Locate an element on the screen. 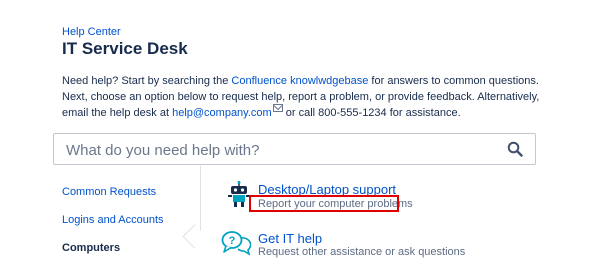 The width and height of the screenshot is (600, 264). intro-text-part-1: Need help? Start by searching the is located at coordinates (147, 81).